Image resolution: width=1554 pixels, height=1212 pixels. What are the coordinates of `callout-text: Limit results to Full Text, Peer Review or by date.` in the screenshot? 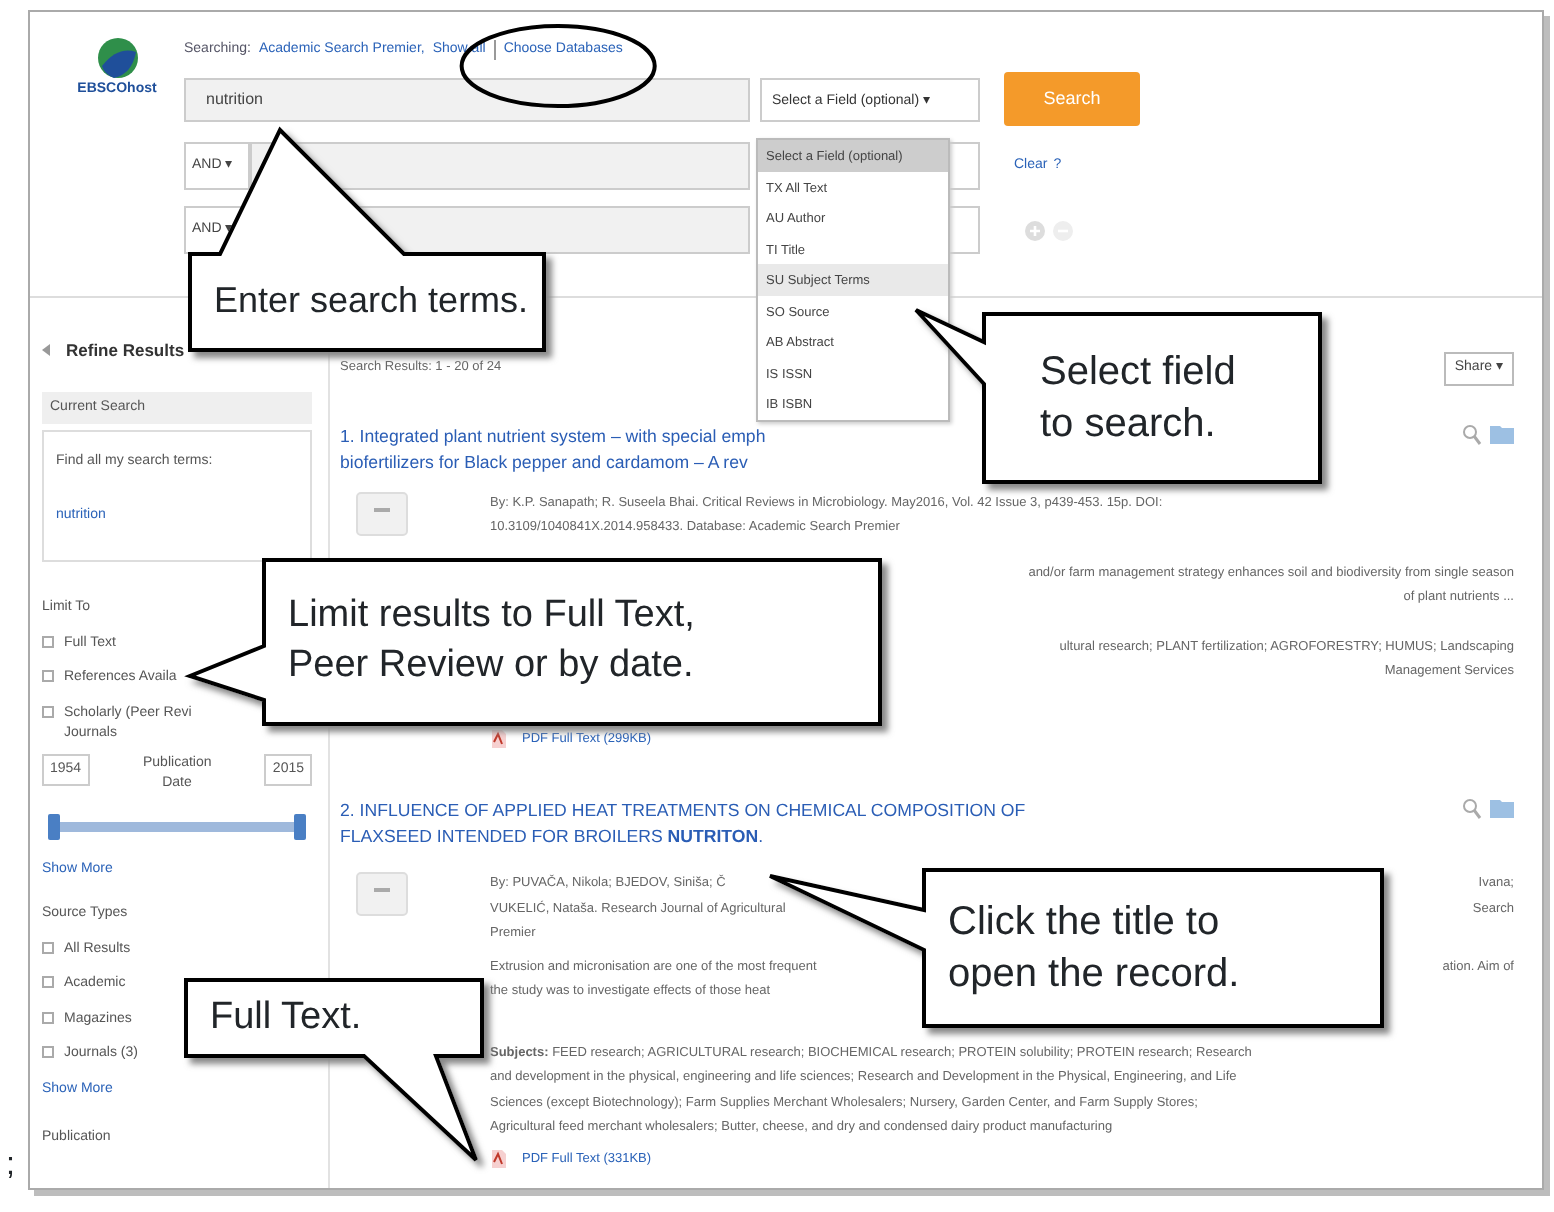 It's located at (491, 641).